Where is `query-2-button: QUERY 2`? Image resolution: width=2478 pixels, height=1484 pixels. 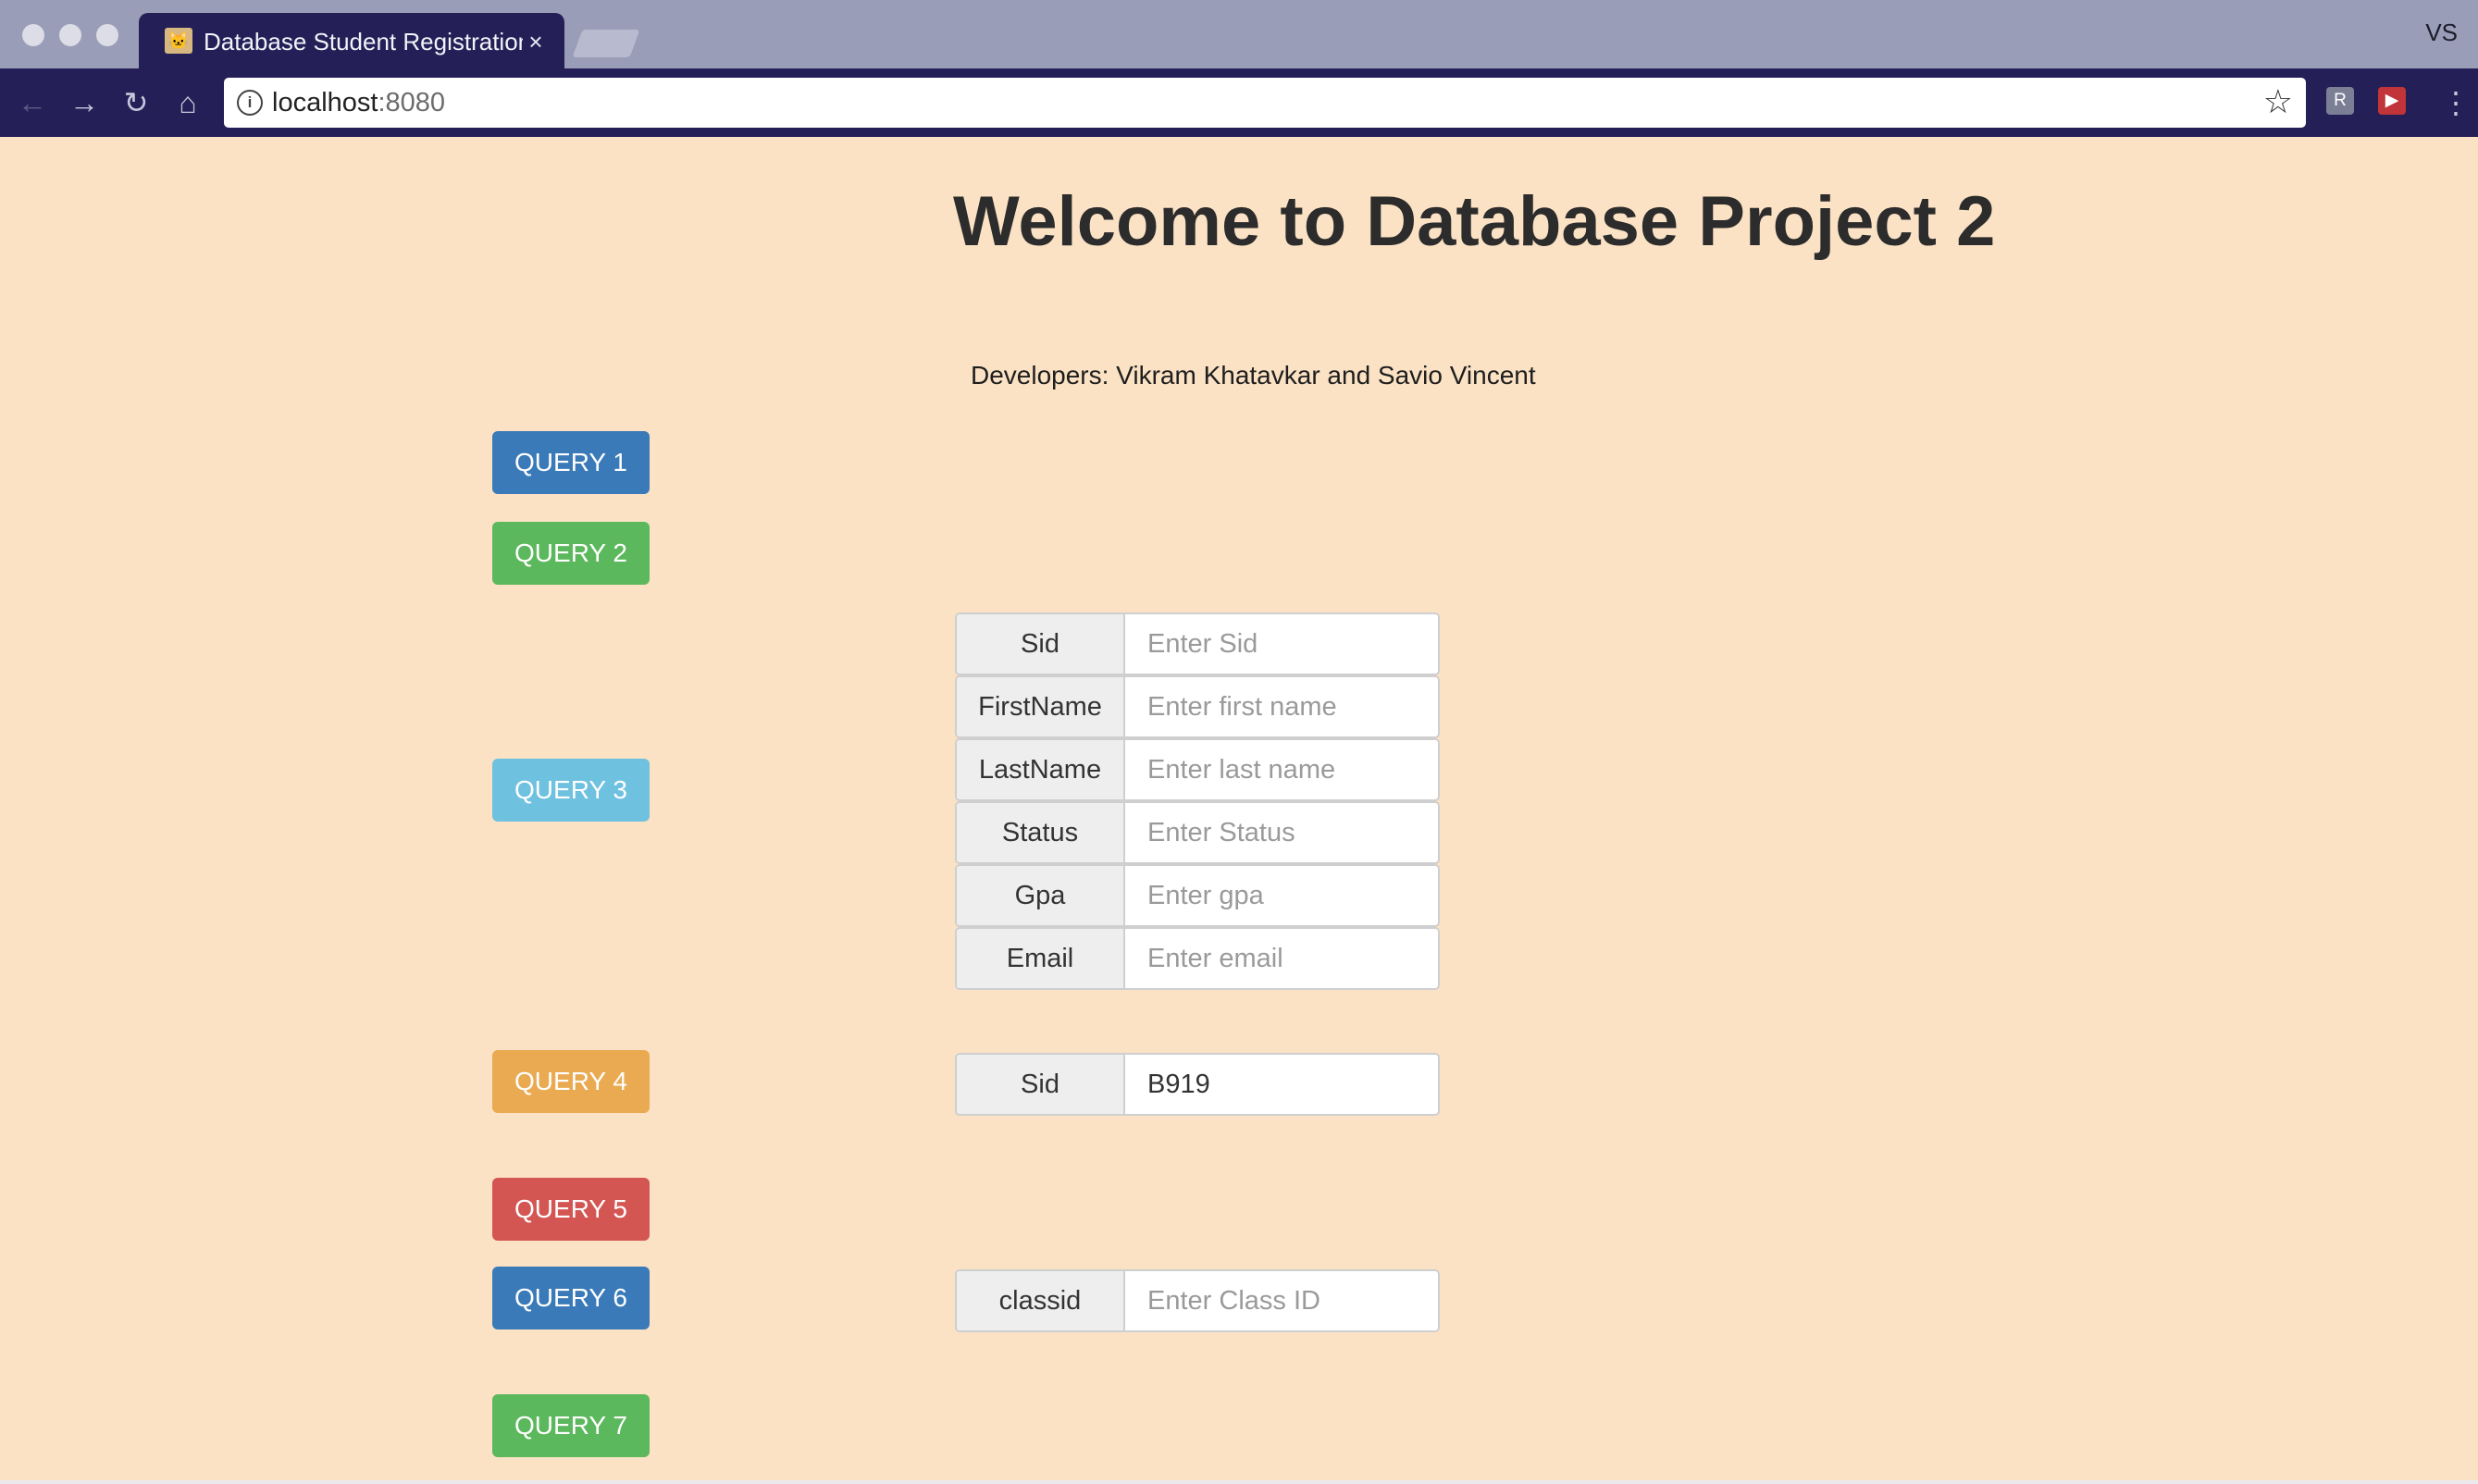
query-2-button: QUERY 2 is located at coordinates (571, 554).